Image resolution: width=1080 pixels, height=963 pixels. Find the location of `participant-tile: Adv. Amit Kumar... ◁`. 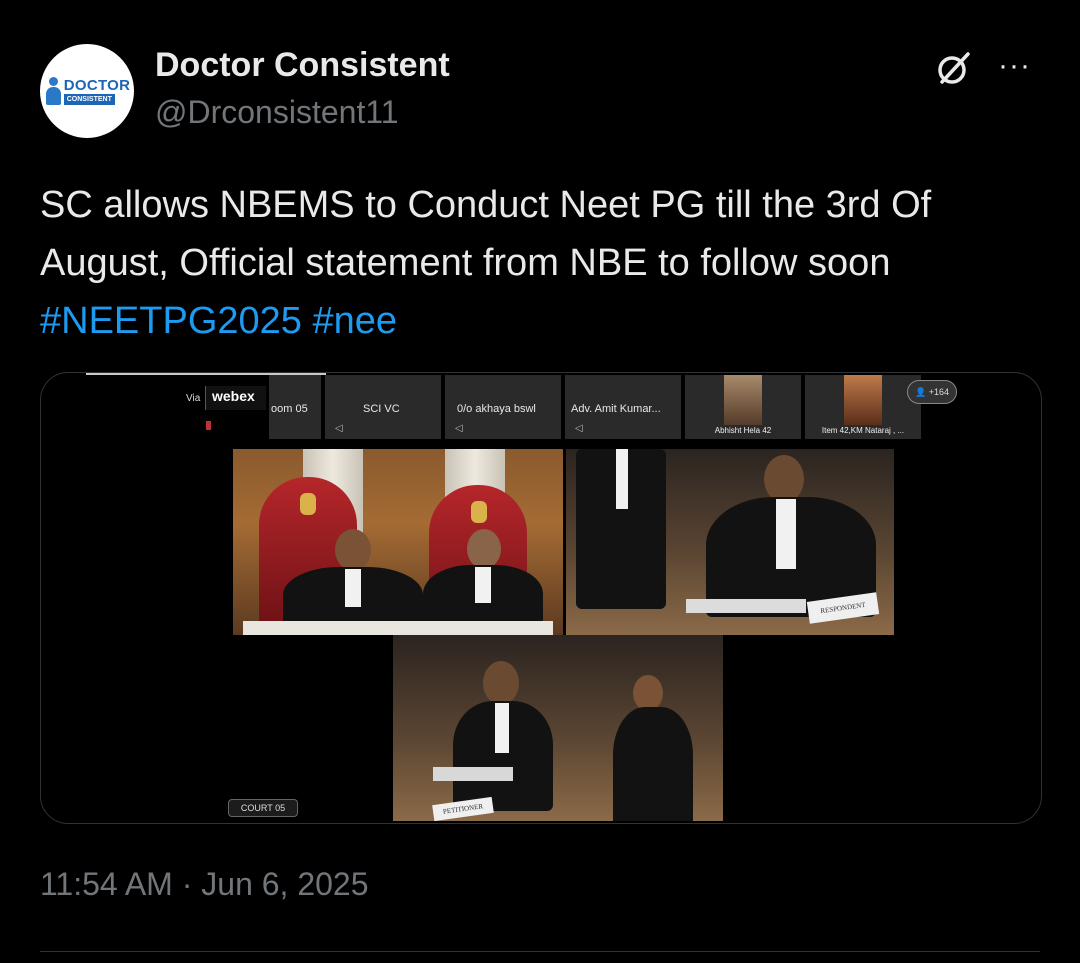

participant-tile: Adv. Amit Kumar... ◁ is located at coordinates (623, 407).